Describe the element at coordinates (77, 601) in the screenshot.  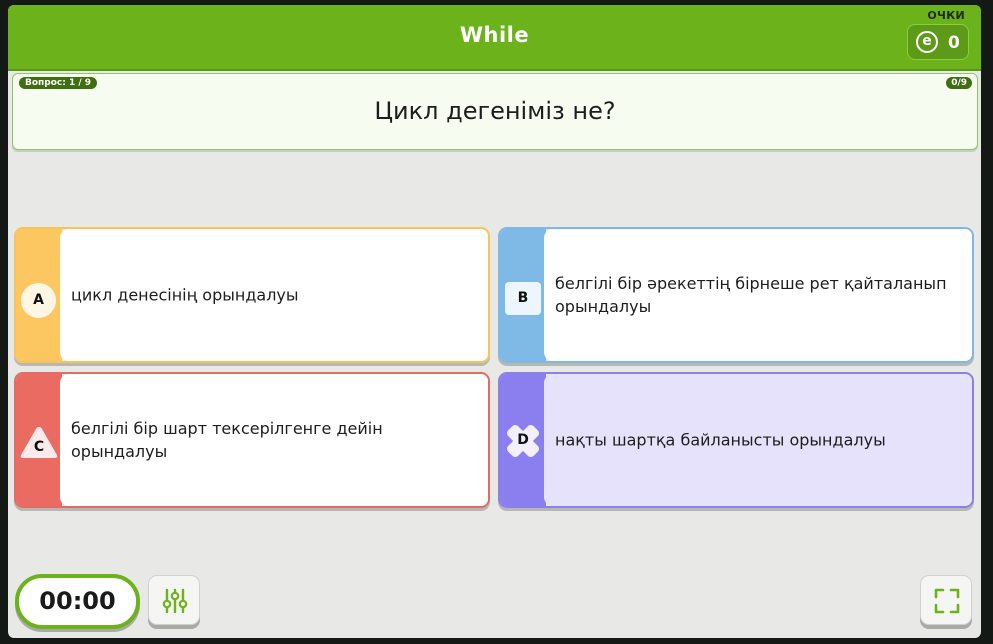
I see `timer-display: 00:00` at that location.